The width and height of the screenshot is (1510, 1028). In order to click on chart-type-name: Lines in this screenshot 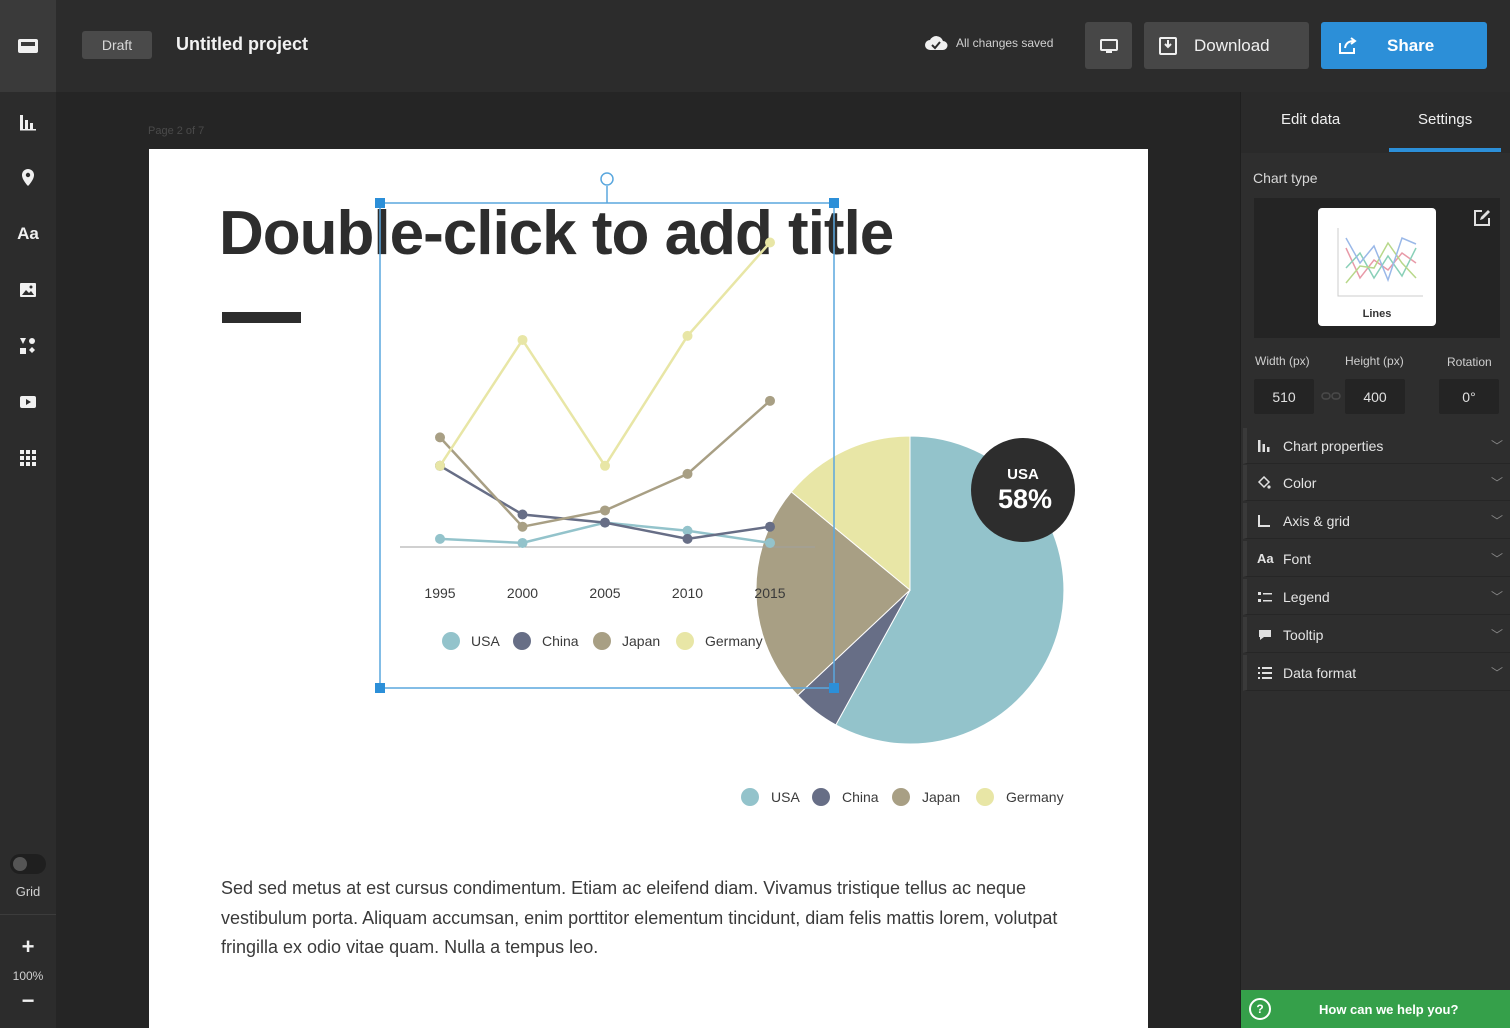, I will do `click(1377, 314)`.